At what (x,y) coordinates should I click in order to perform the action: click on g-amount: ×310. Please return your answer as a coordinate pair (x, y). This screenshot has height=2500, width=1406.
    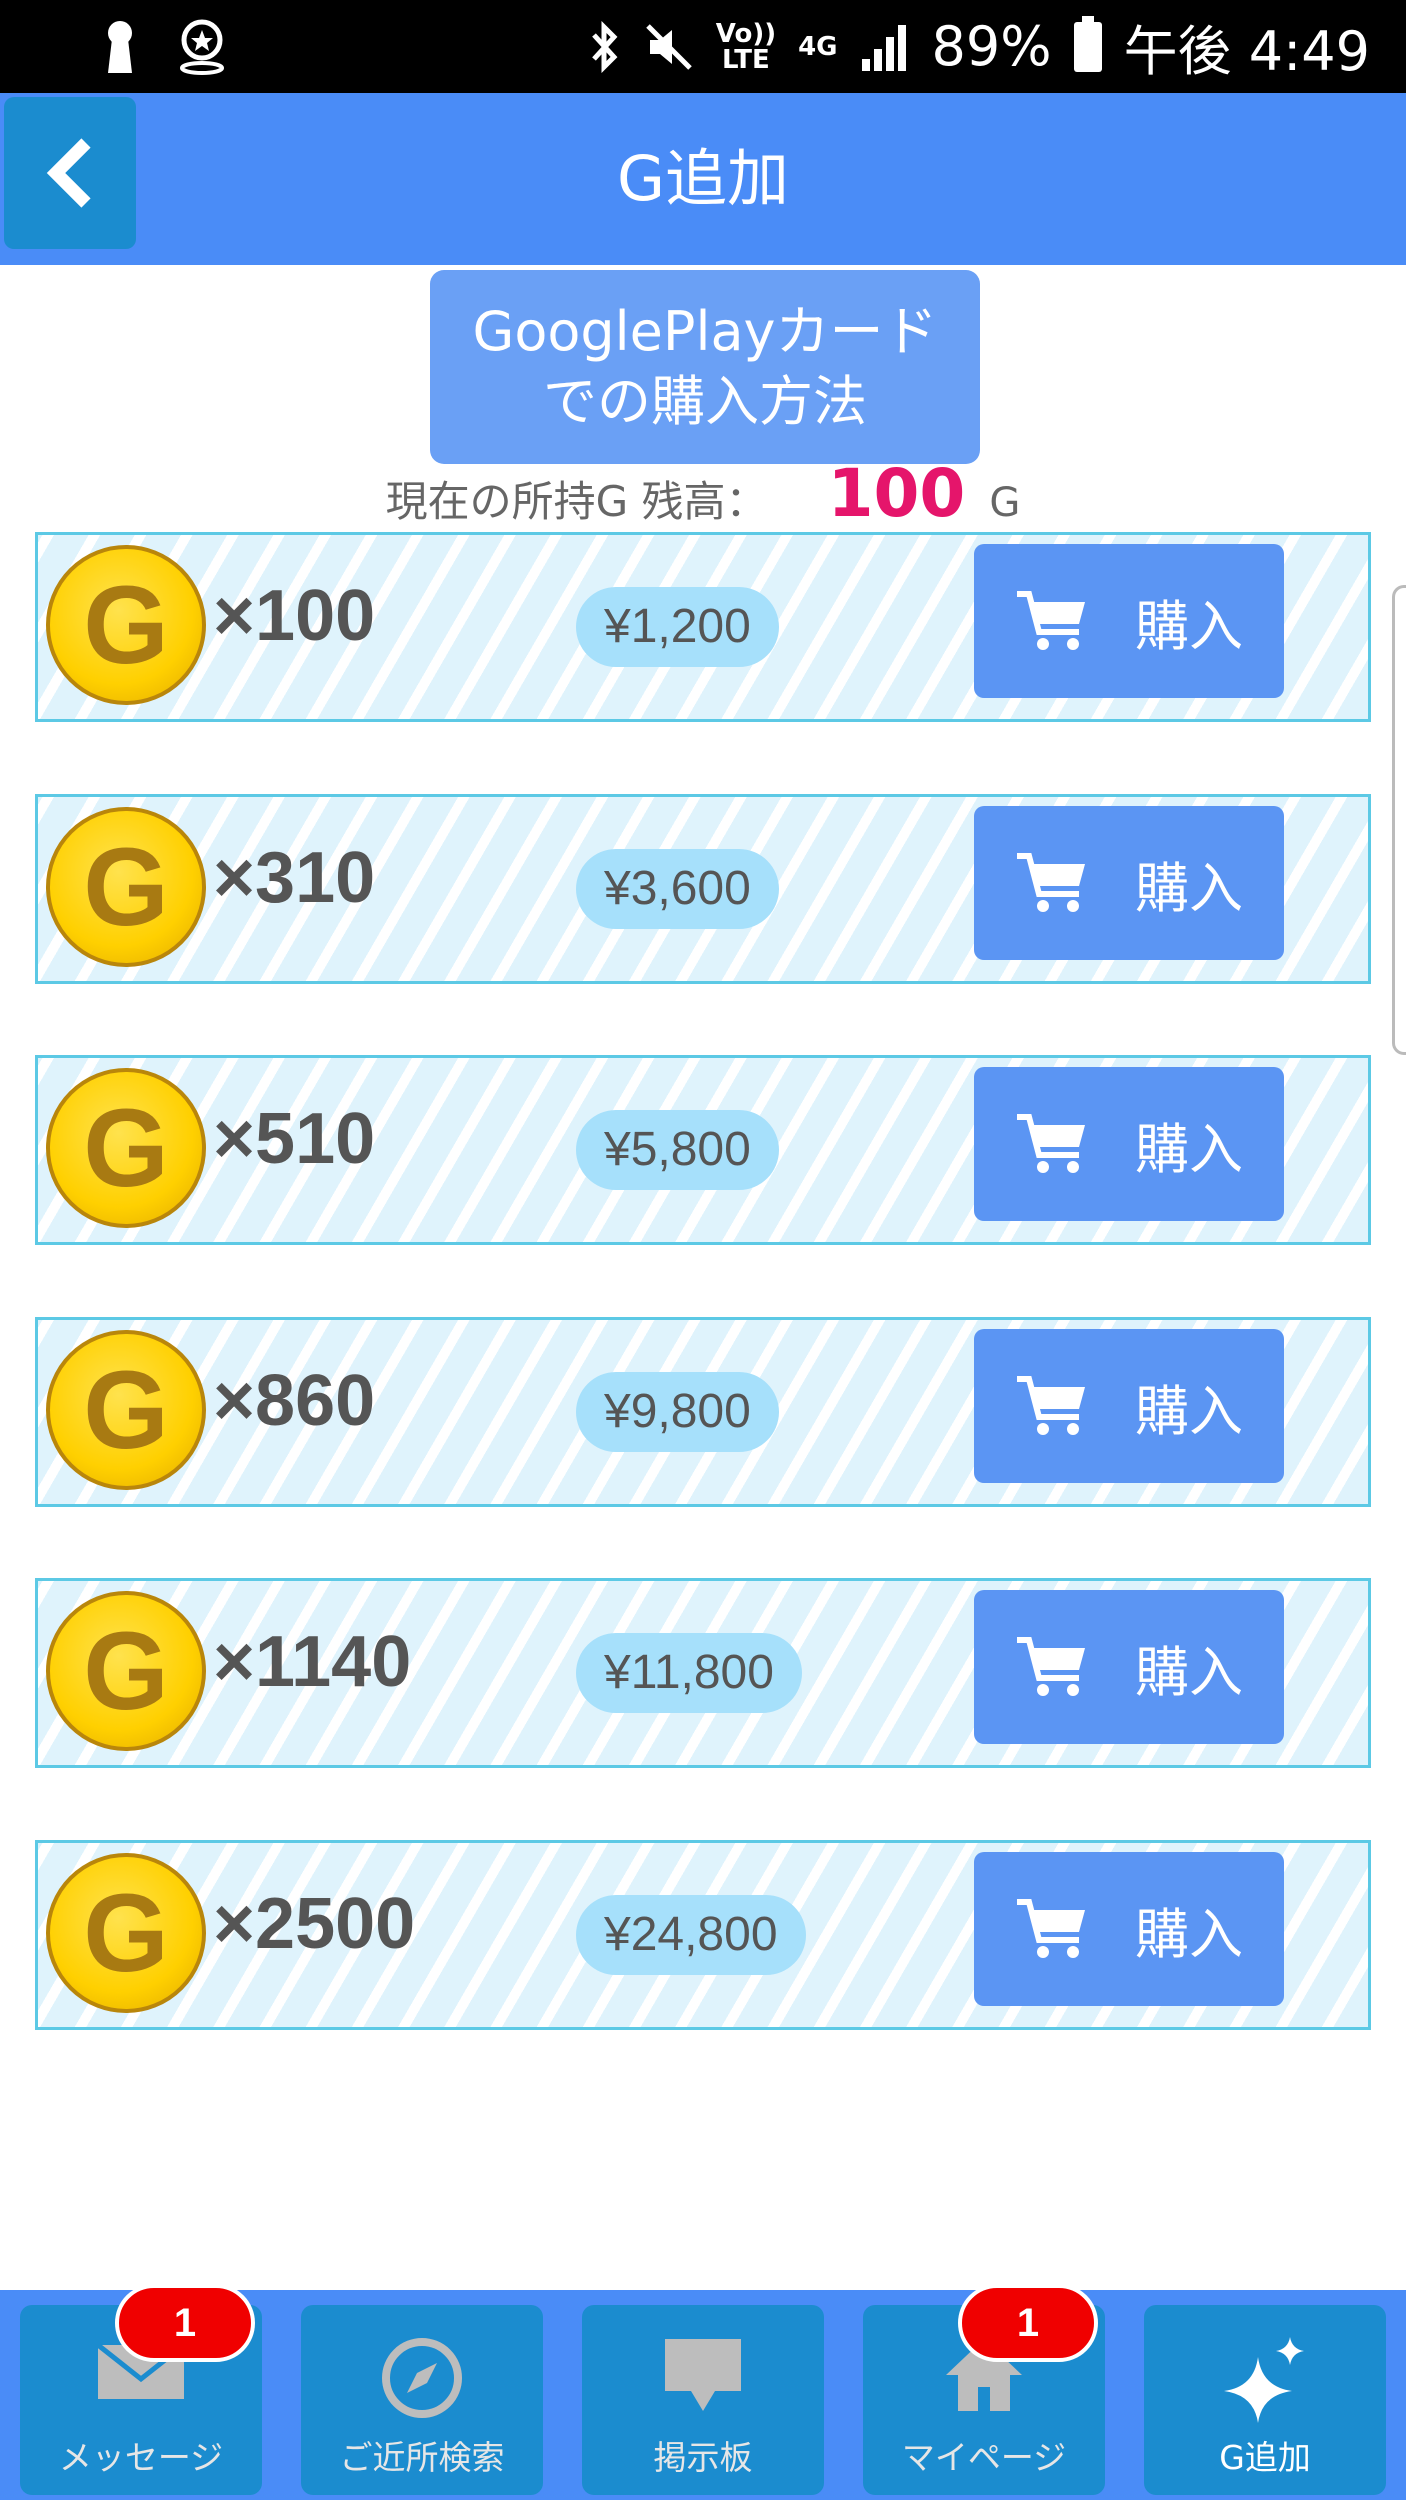
    Looking at the image, I should click on (294, 878).